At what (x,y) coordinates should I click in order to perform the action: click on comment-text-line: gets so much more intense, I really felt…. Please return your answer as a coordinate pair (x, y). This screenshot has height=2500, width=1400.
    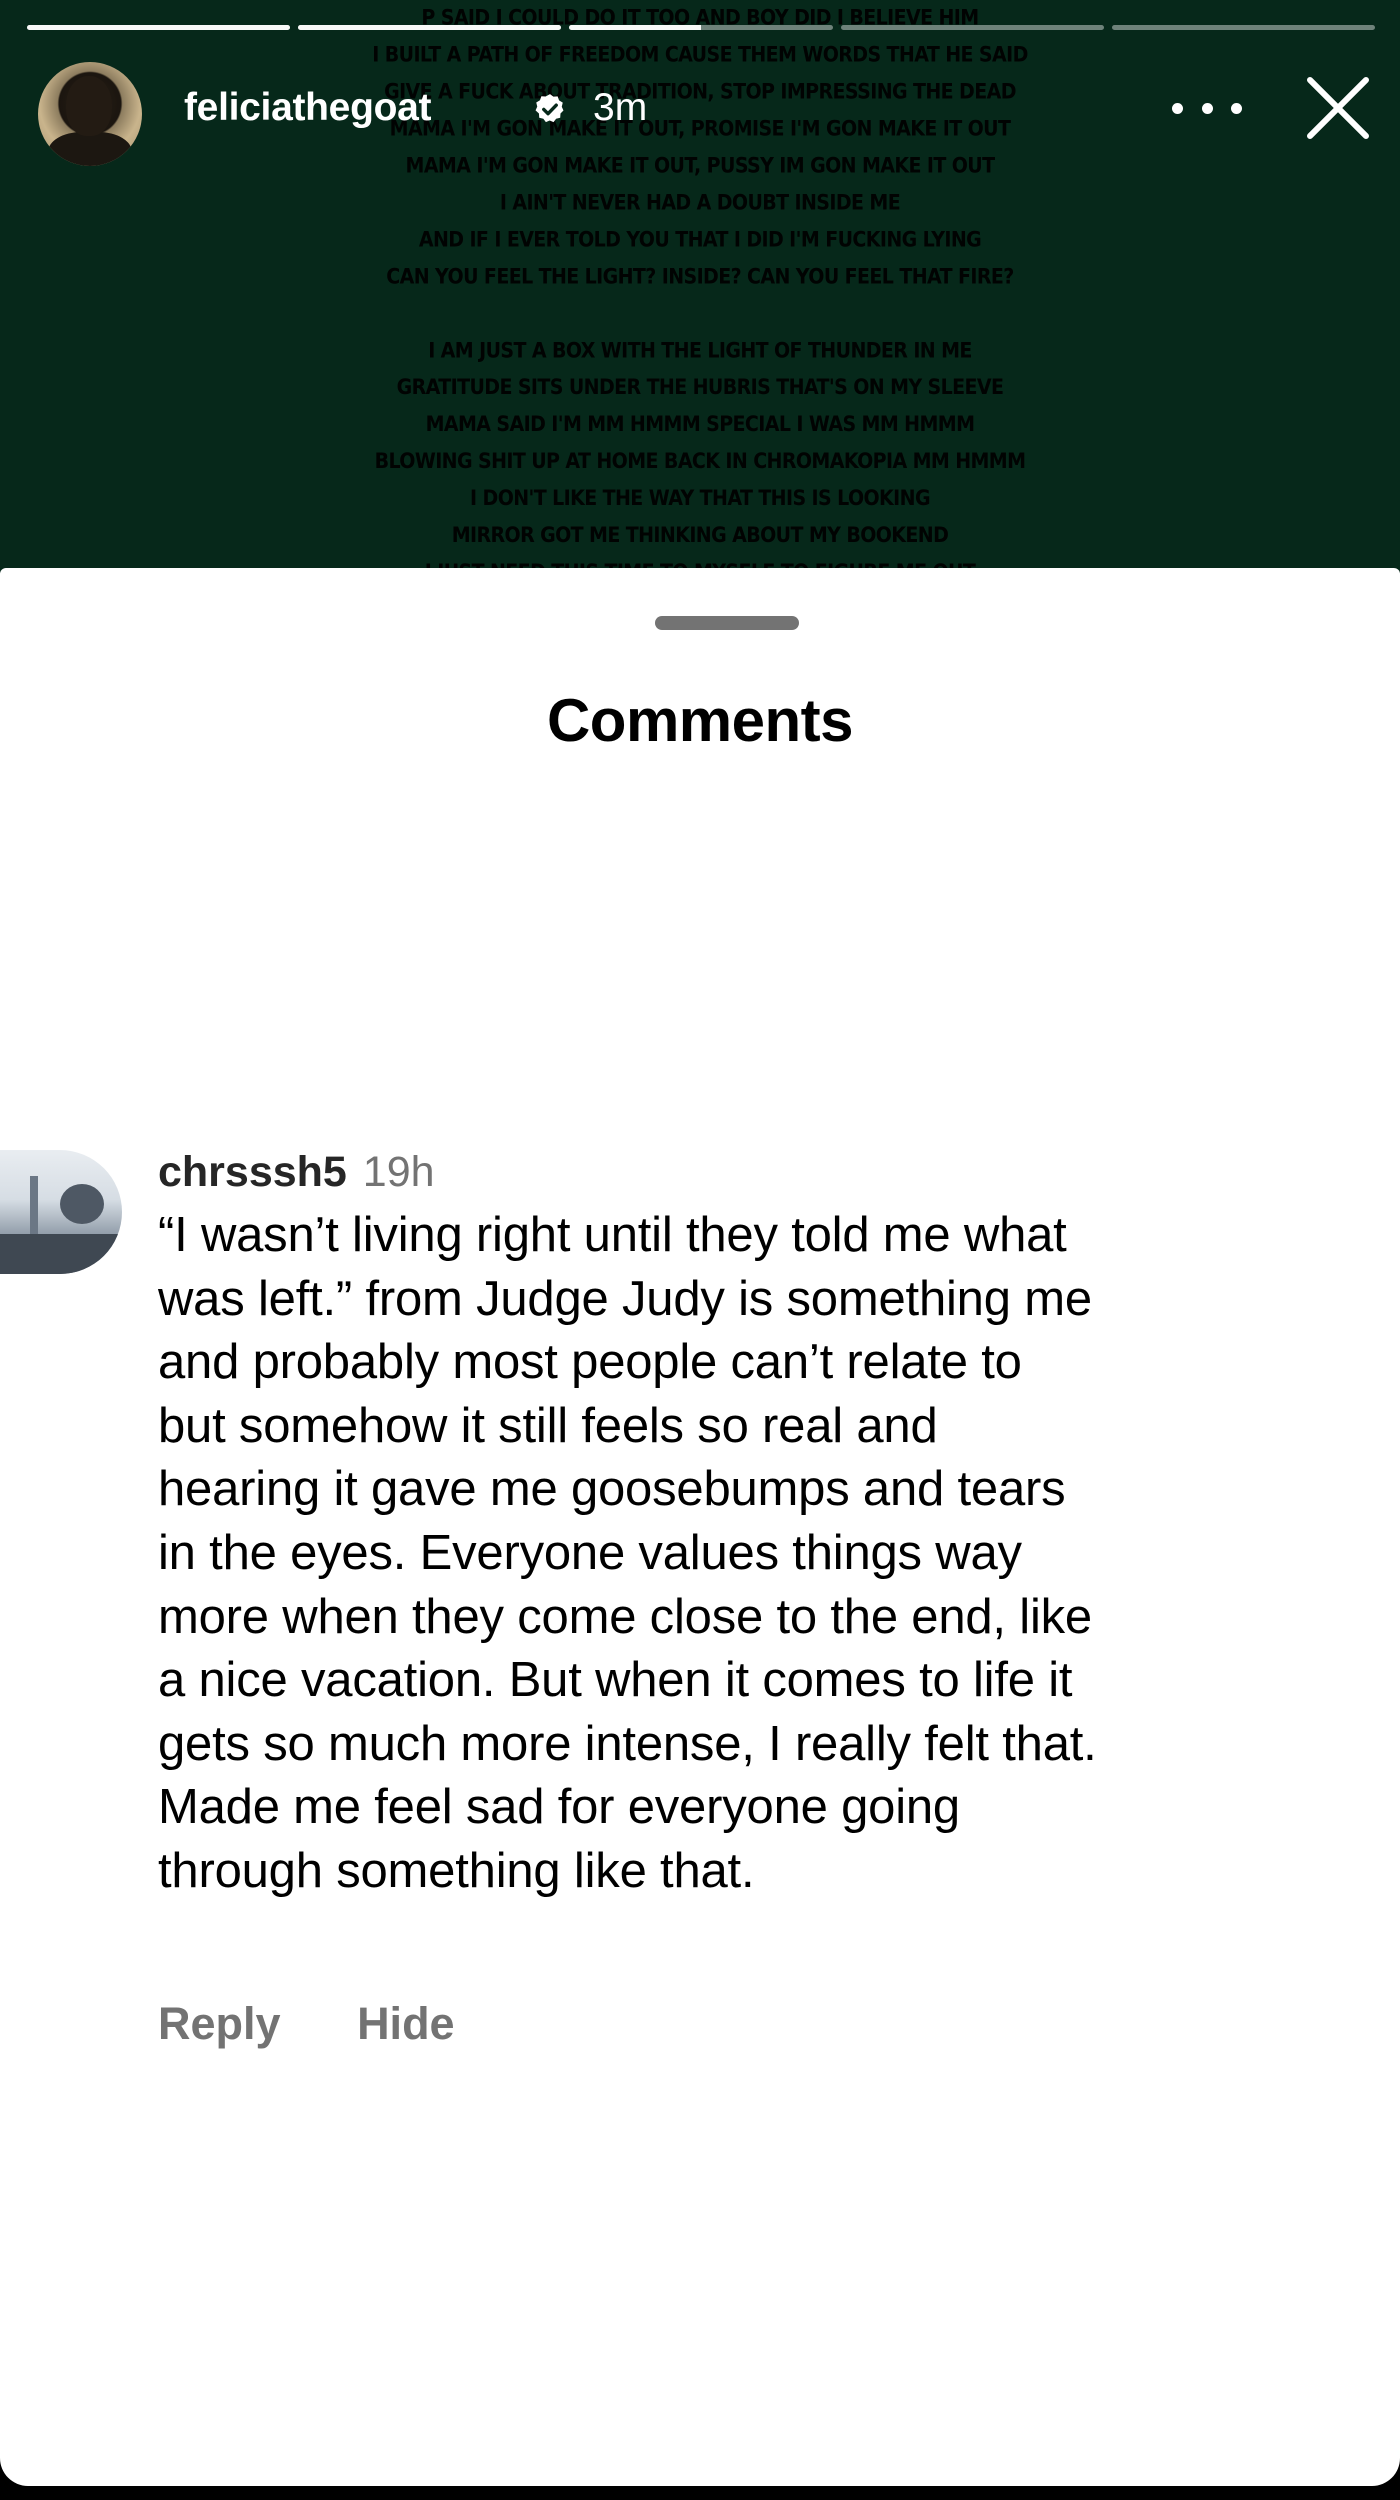
    Looking at the image, I should click on (627, 1743).